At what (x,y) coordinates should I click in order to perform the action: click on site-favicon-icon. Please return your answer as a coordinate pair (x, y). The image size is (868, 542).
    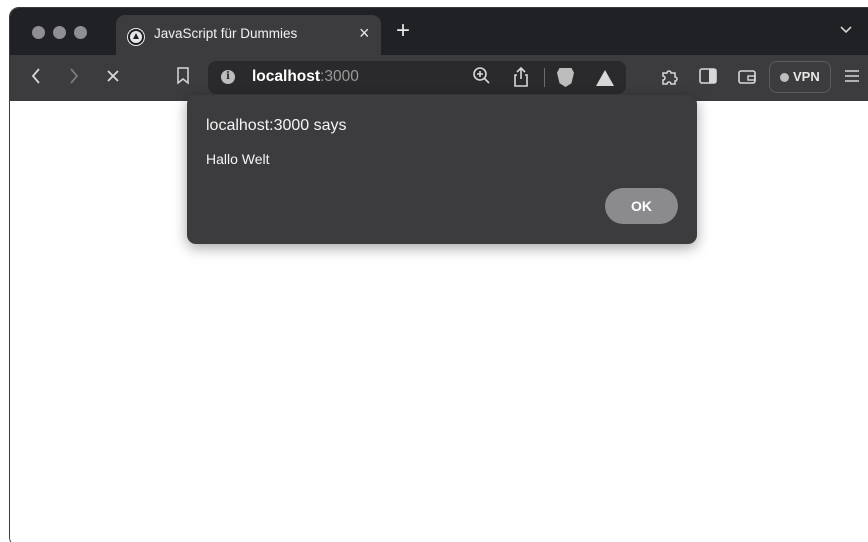
    Looking at the image, I should click on (136, 37).